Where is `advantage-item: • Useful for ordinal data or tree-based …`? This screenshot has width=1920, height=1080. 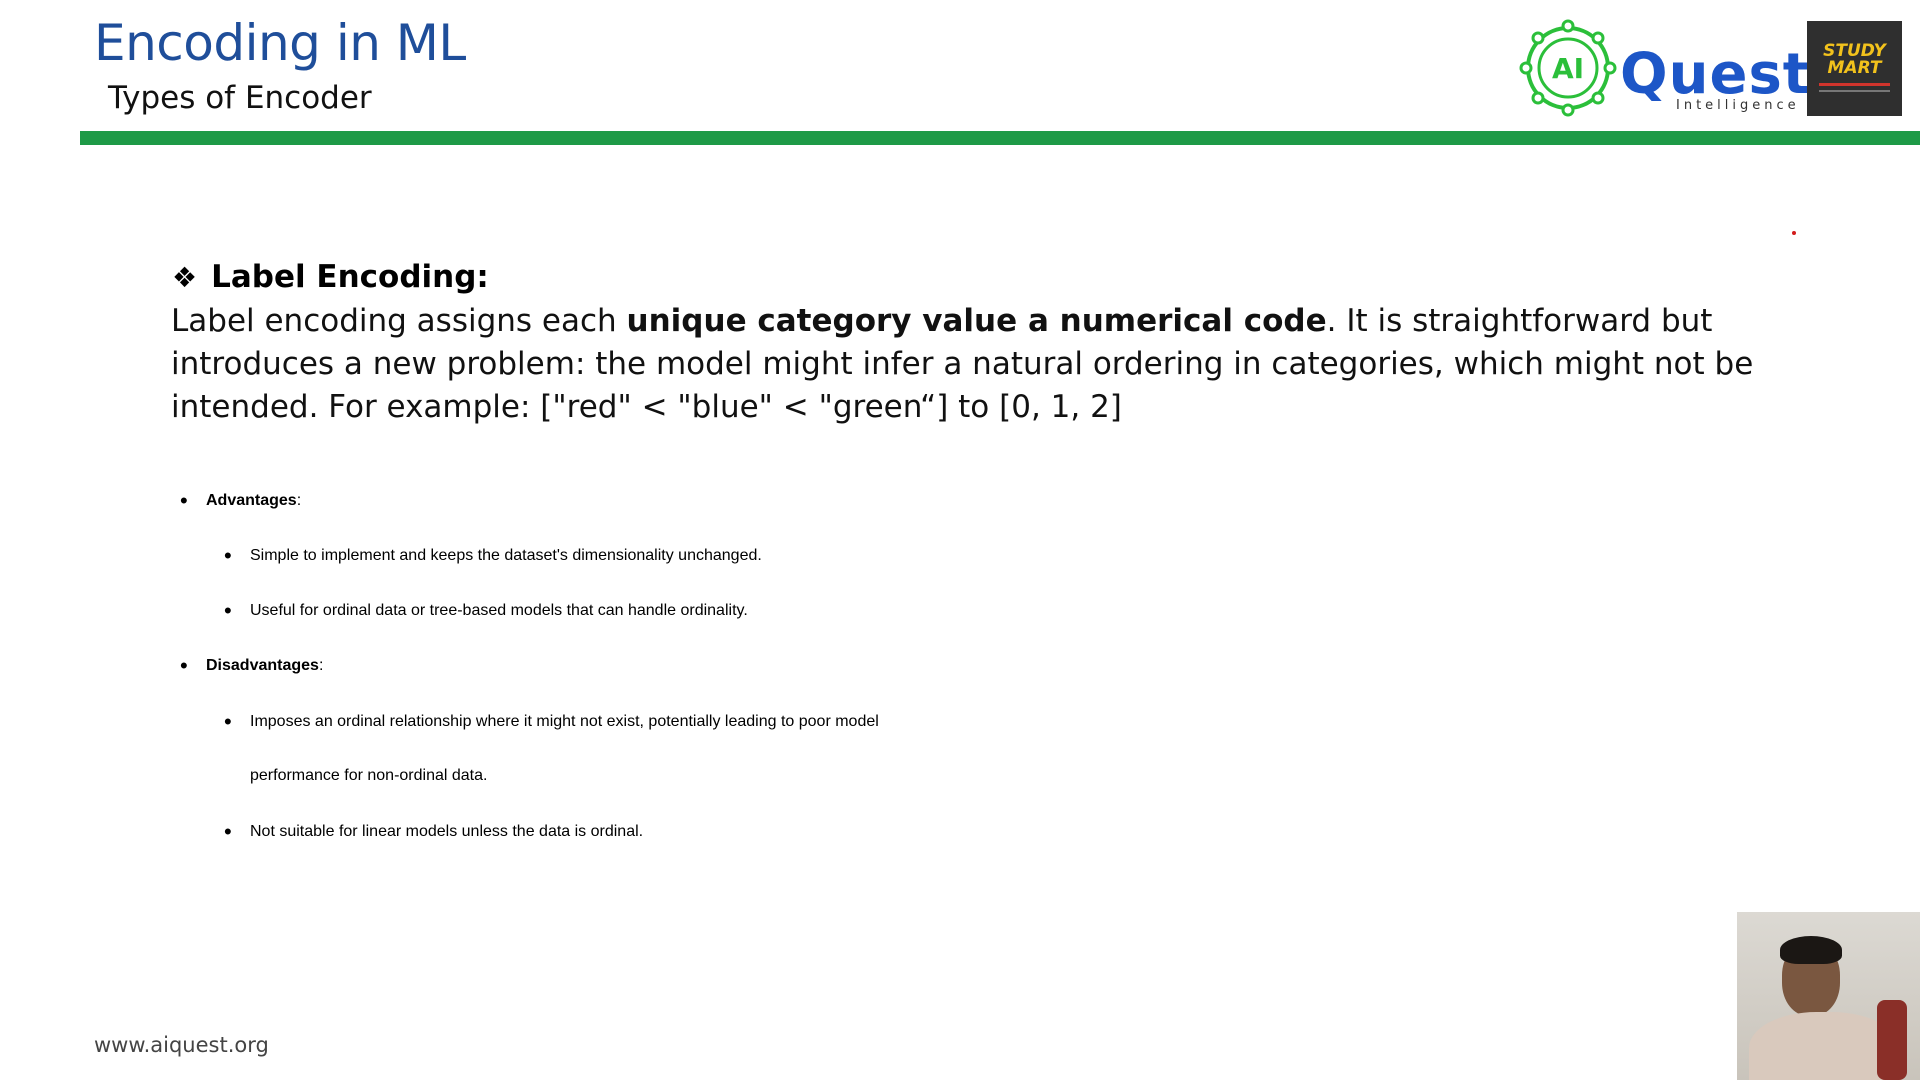 advantage-item: • Useful for ordinal data or tree-based … is located at coordinates (486, 610).